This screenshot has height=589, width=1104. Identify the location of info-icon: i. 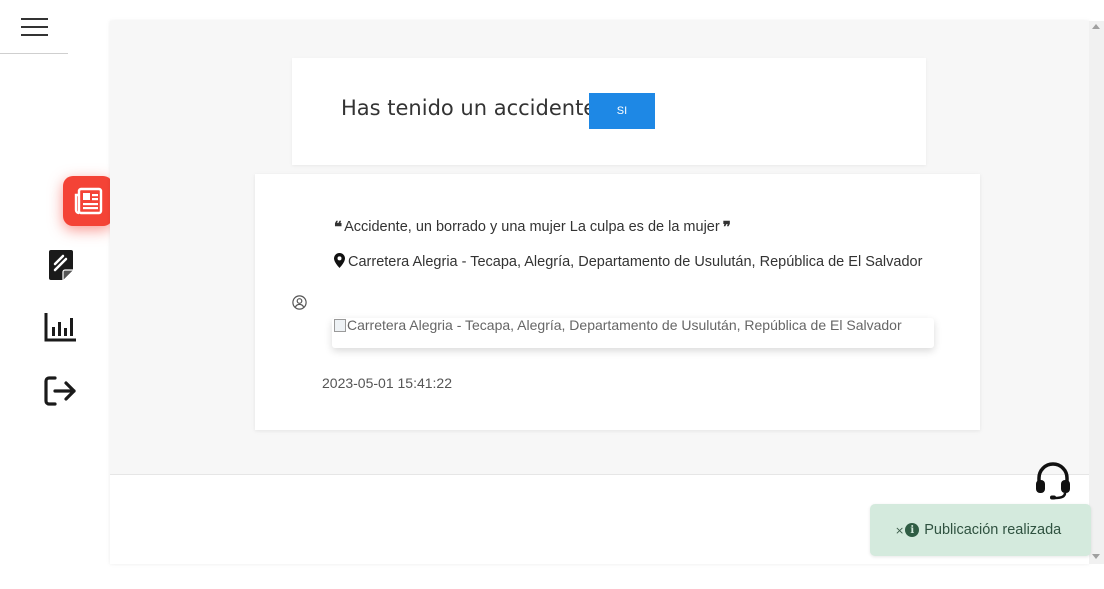
(912, 530).